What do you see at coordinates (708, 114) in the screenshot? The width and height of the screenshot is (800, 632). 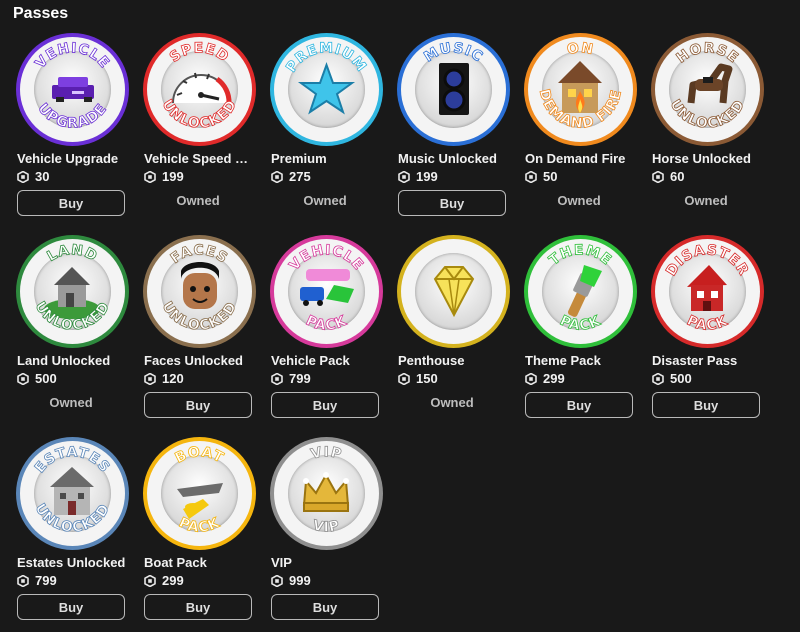 I see `badge-bottom-text: UNLOCKED` at bounding box center [708, 114].